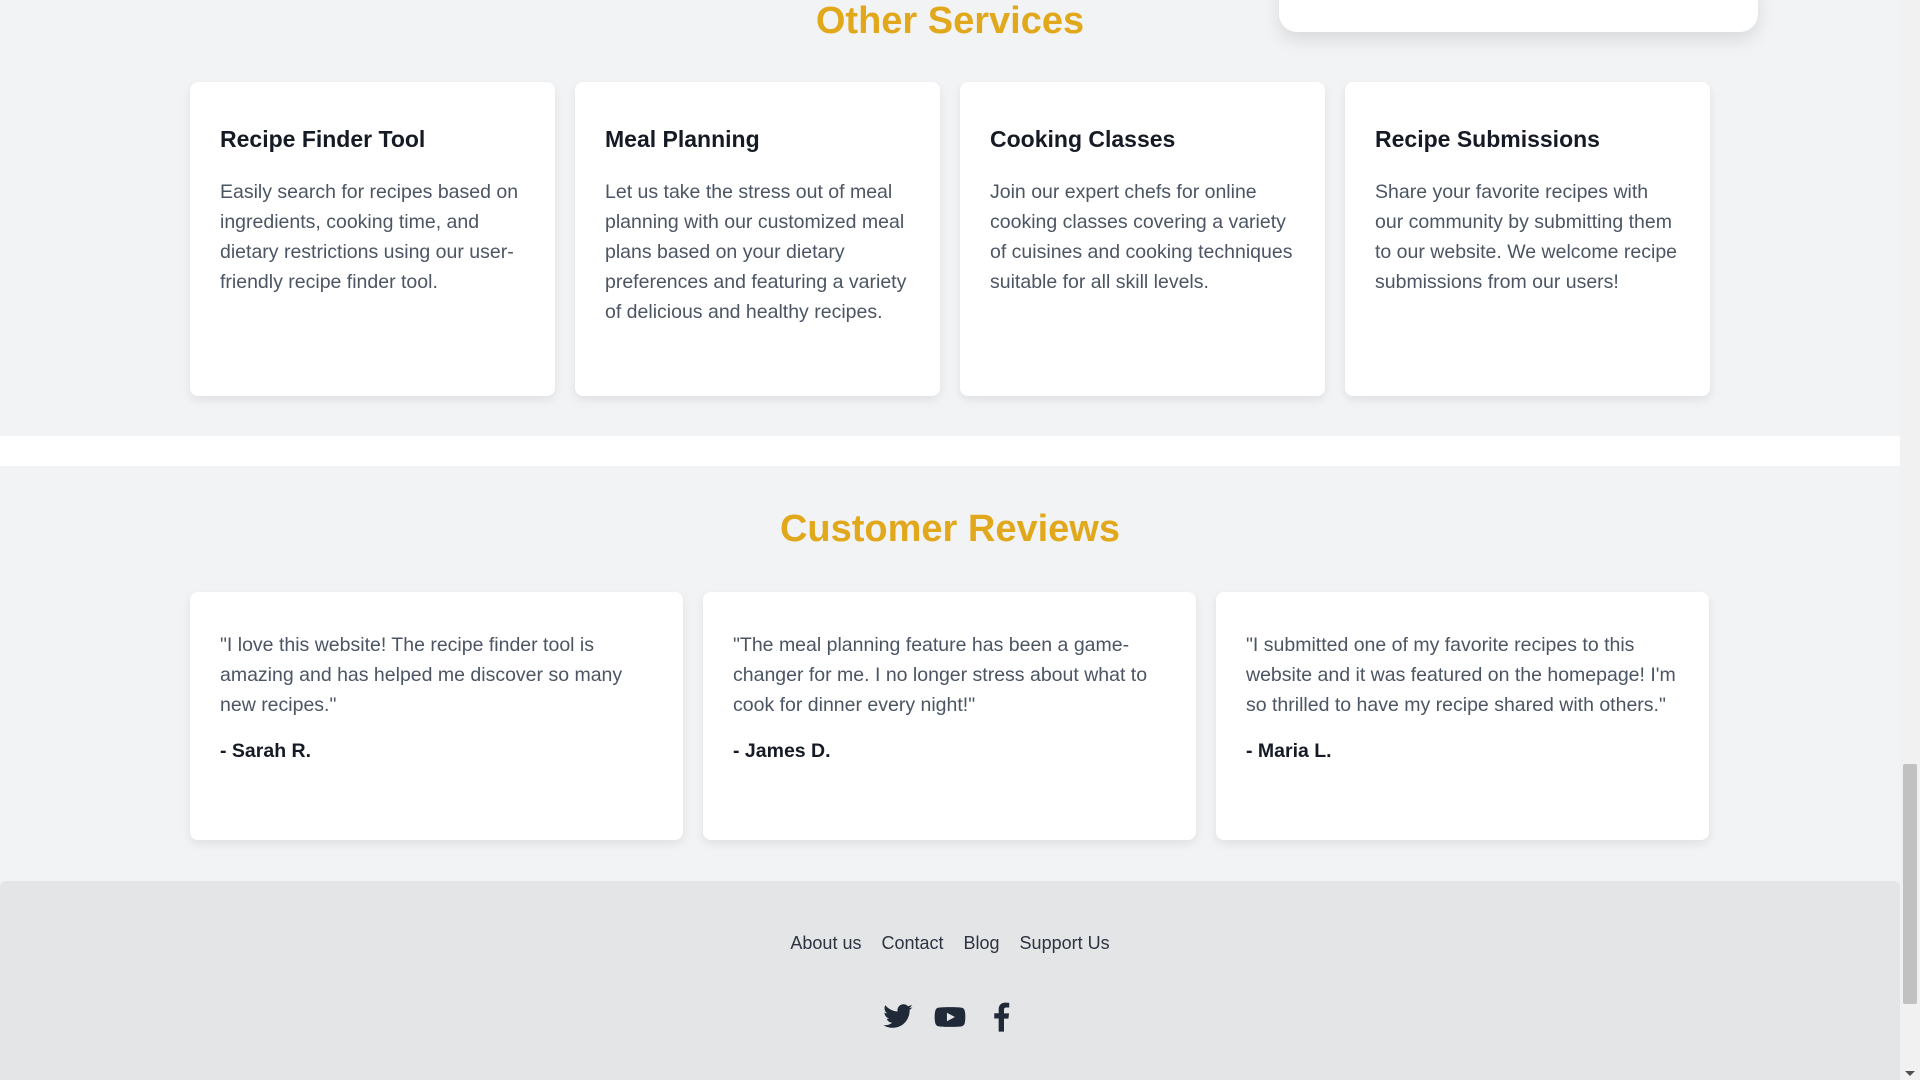  What do you see at coordinates (266, 751) in the screenshot?
I see `review-author: - Sarah R.` at bounding box center [266, 751].